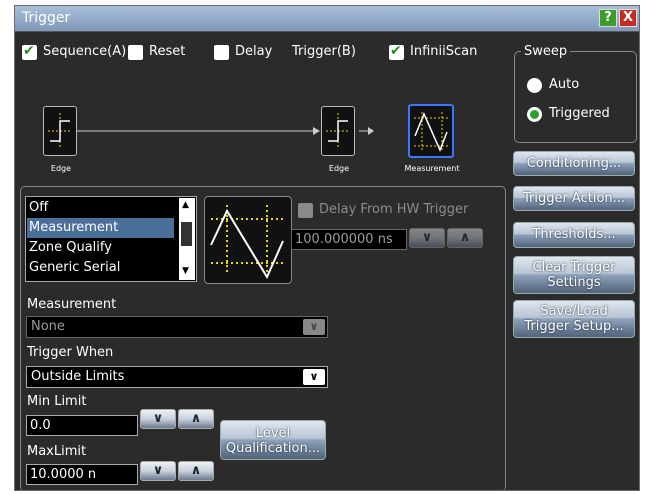 Image resolution: width=645 pixels, height=495 pixels. I want to click on reset-checkbox, so click(135, 52).